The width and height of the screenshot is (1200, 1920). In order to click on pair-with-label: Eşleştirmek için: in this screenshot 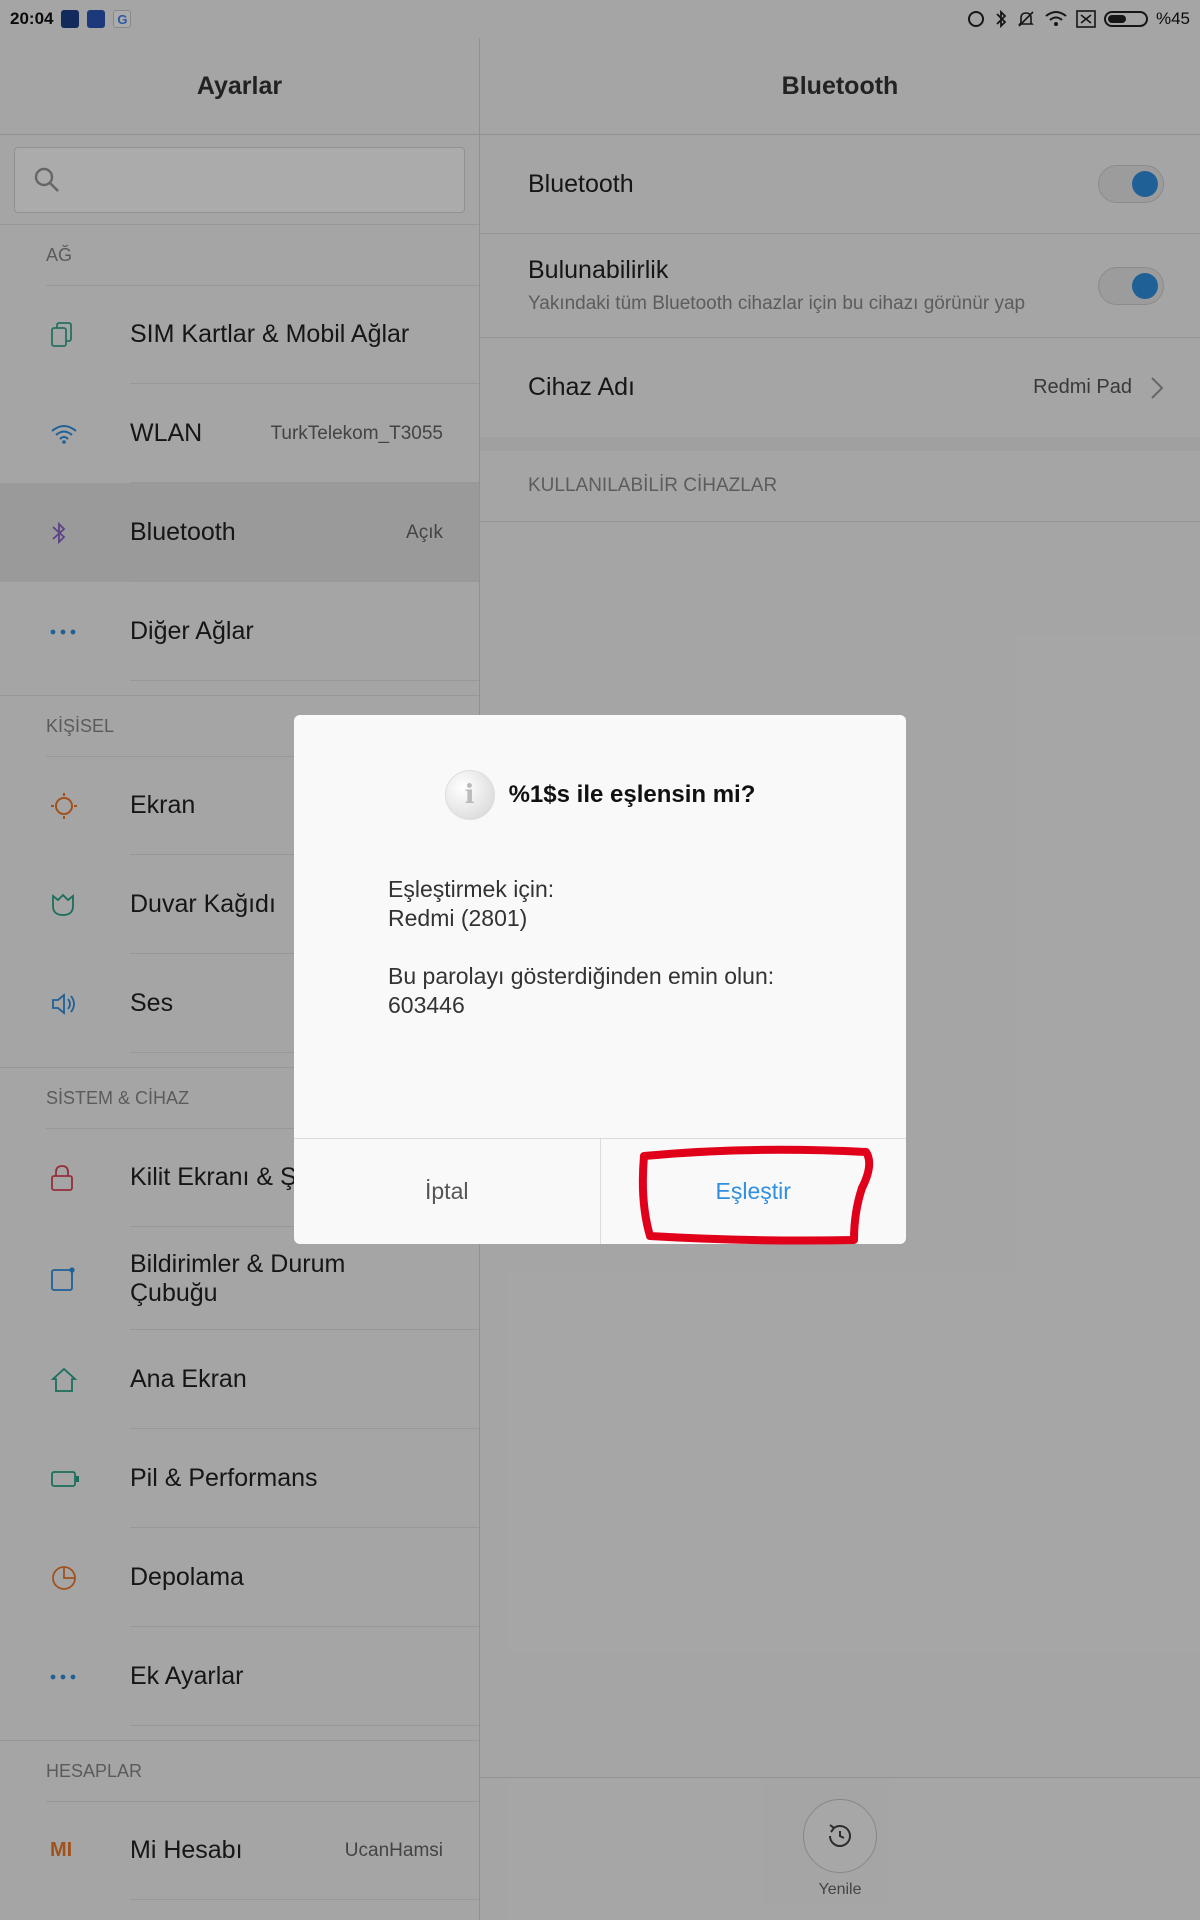, I will do `click(471, 889)`.